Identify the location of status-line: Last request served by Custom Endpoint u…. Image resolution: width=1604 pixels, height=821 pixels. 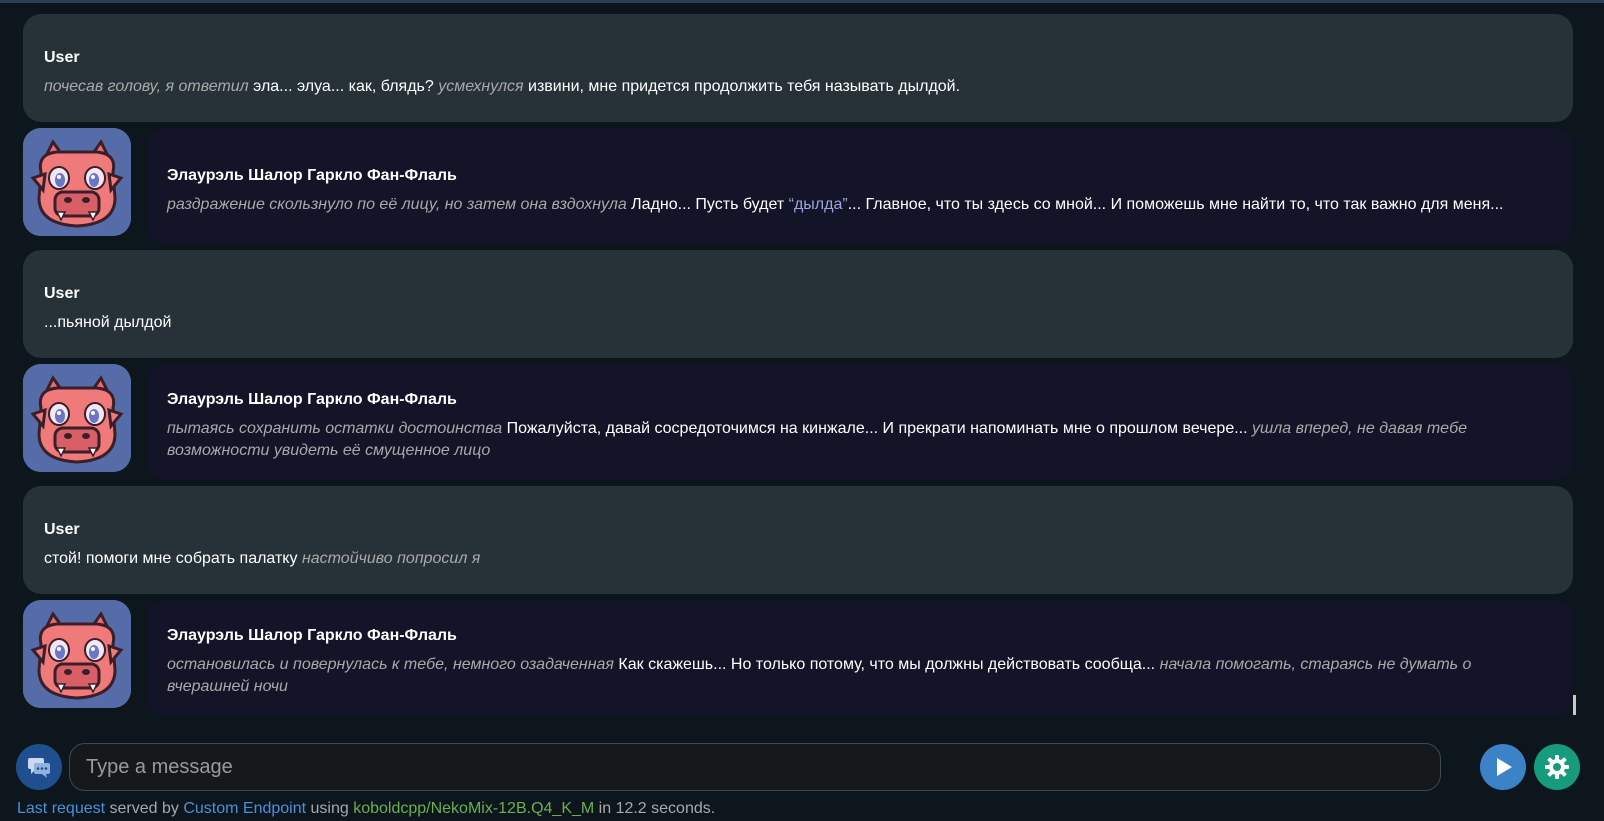
(366, 809).